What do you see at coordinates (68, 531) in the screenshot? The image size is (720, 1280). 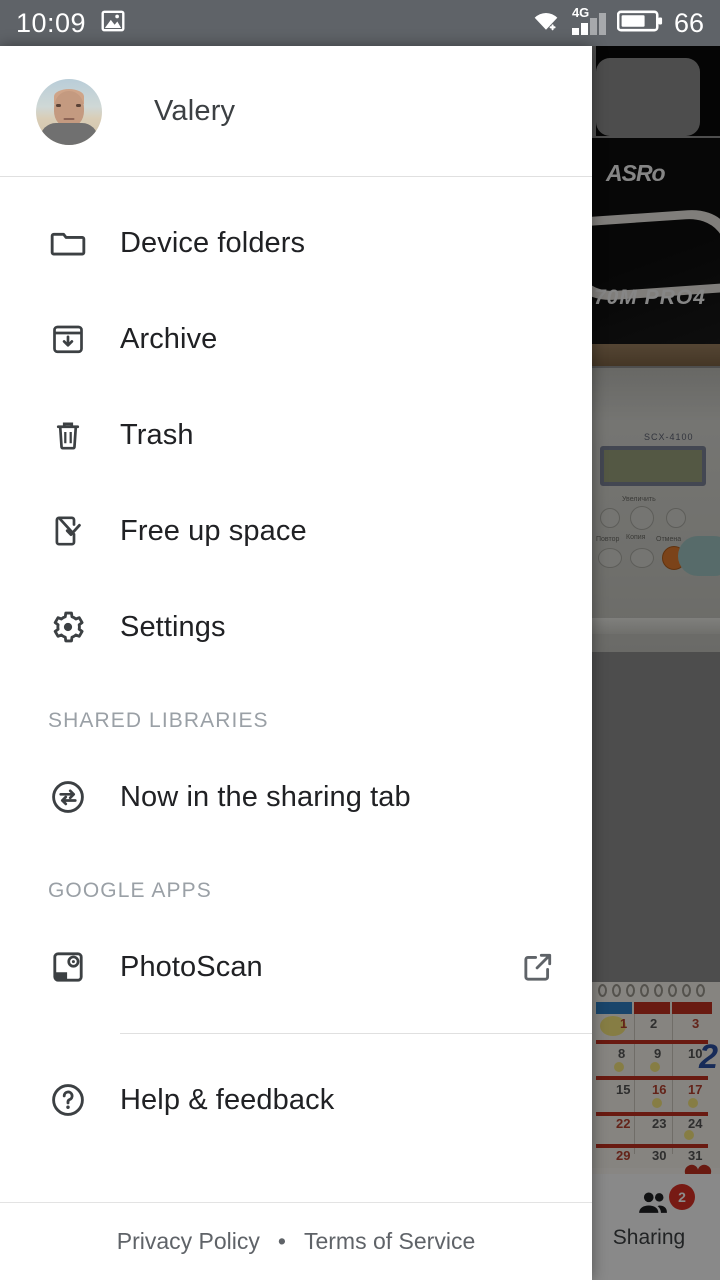 I see `free-space-icon` at bounding box center [68, 531].